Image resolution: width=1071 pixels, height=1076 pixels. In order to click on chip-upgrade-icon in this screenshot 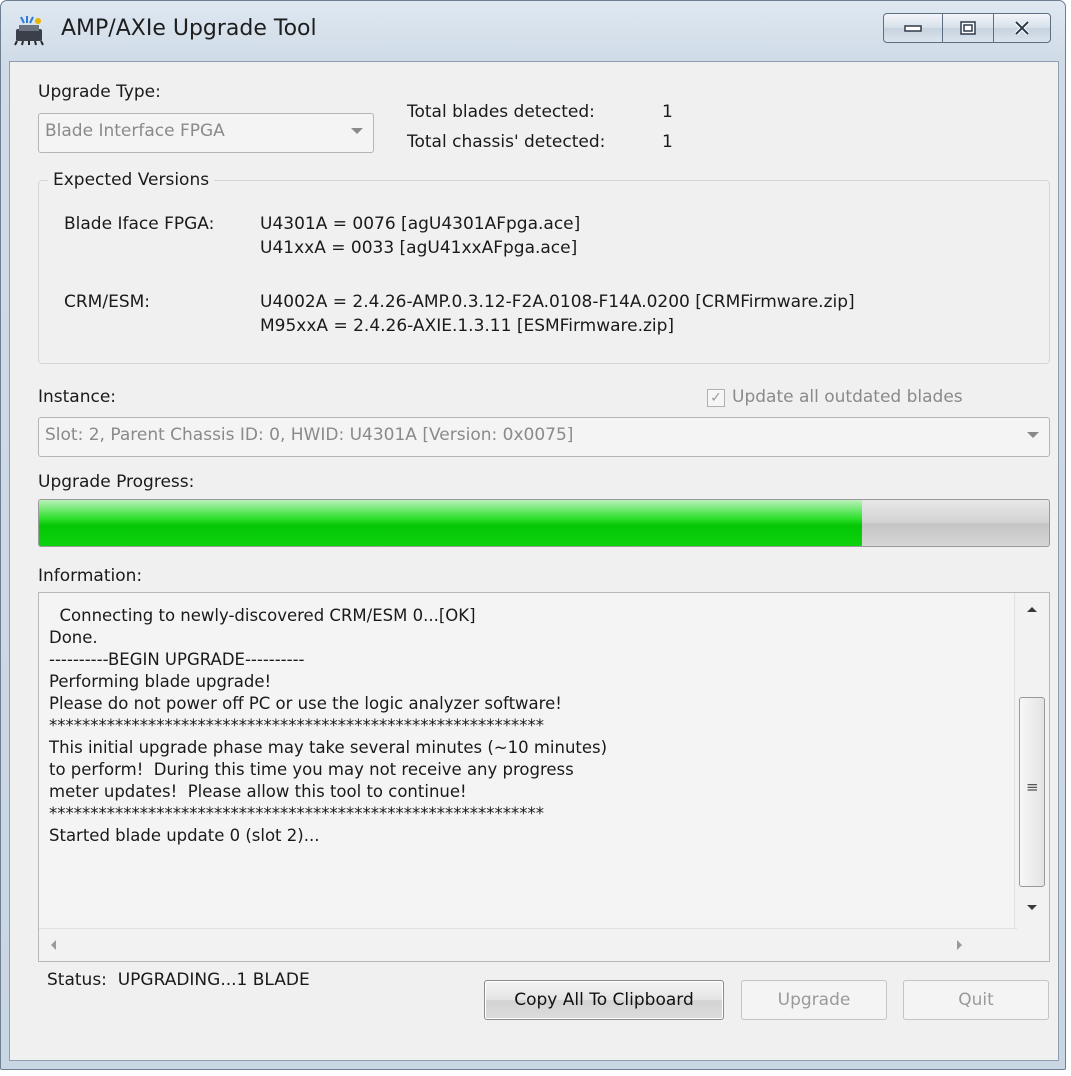, I will do `click(29, 31)`.